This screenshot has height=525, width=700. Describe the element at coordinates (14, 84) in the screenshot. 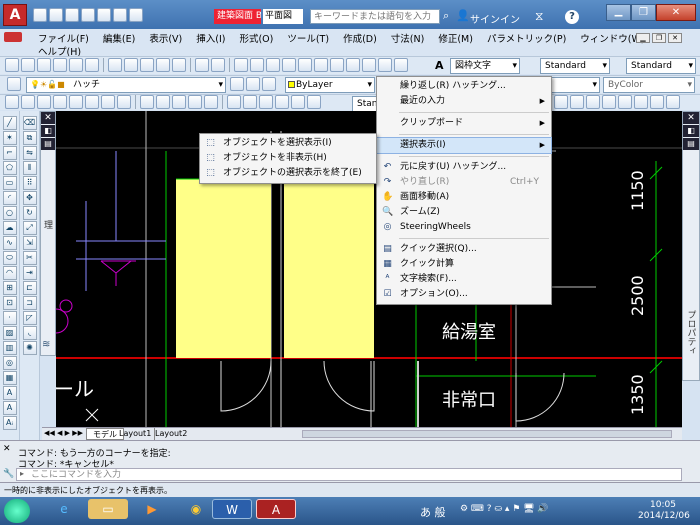

I see `layer-props-icon` at that location.